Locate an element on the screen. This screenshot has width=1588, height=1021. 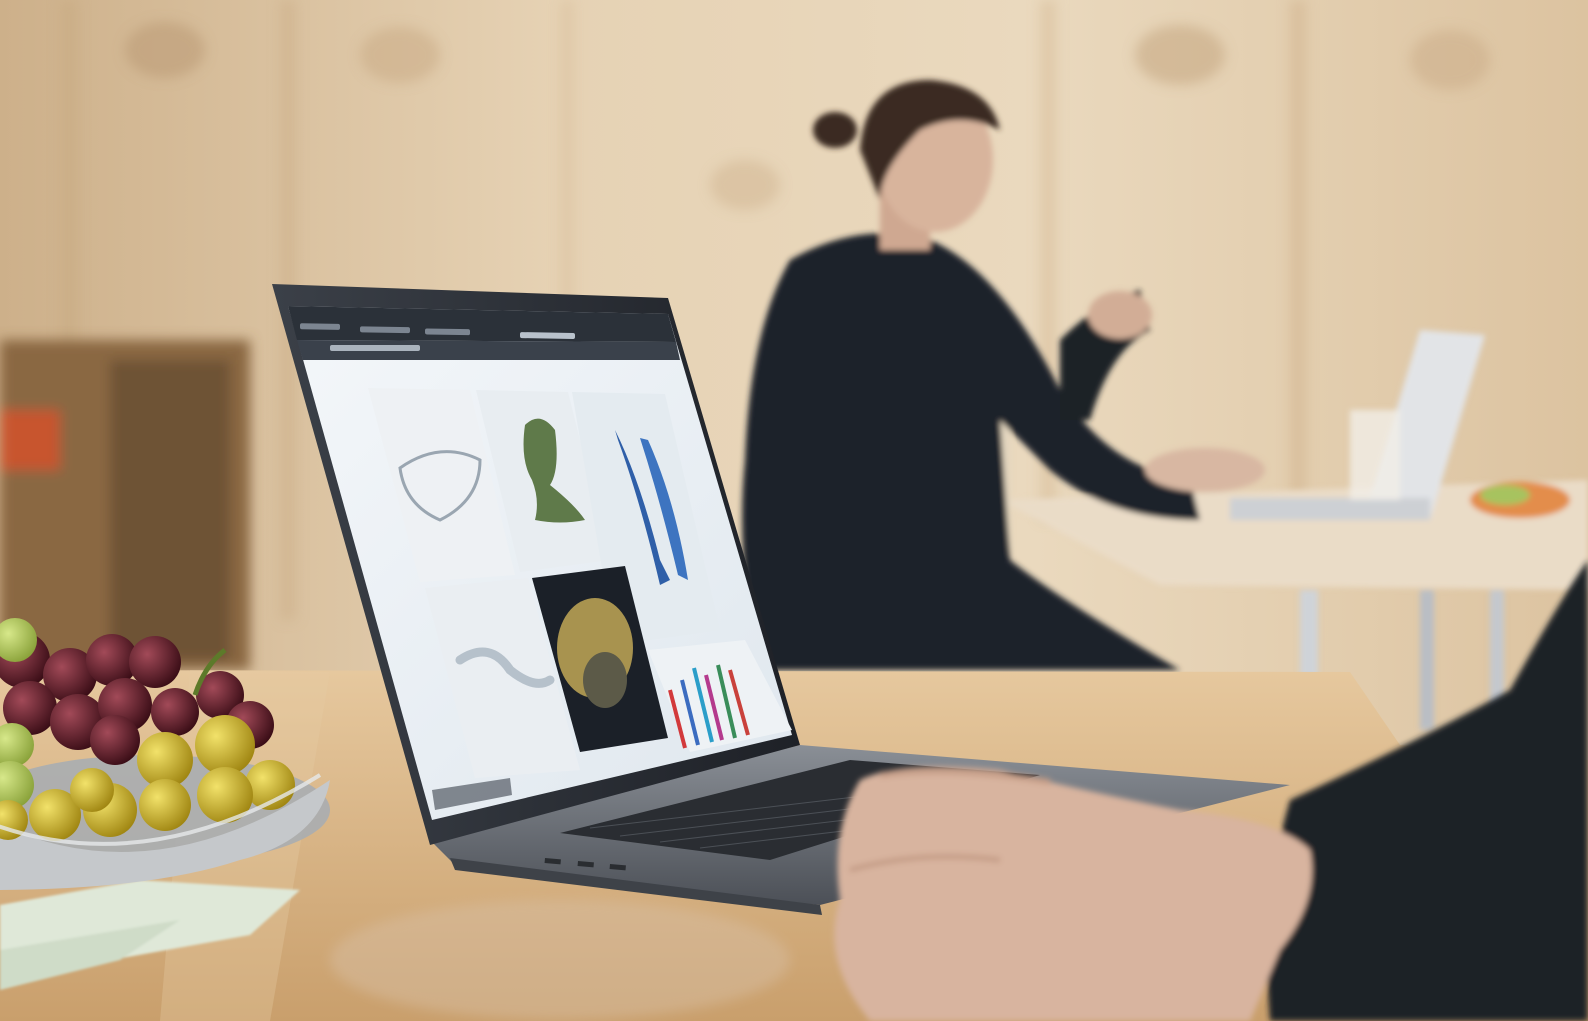
table-reflection is located at coordinates (560, 960).